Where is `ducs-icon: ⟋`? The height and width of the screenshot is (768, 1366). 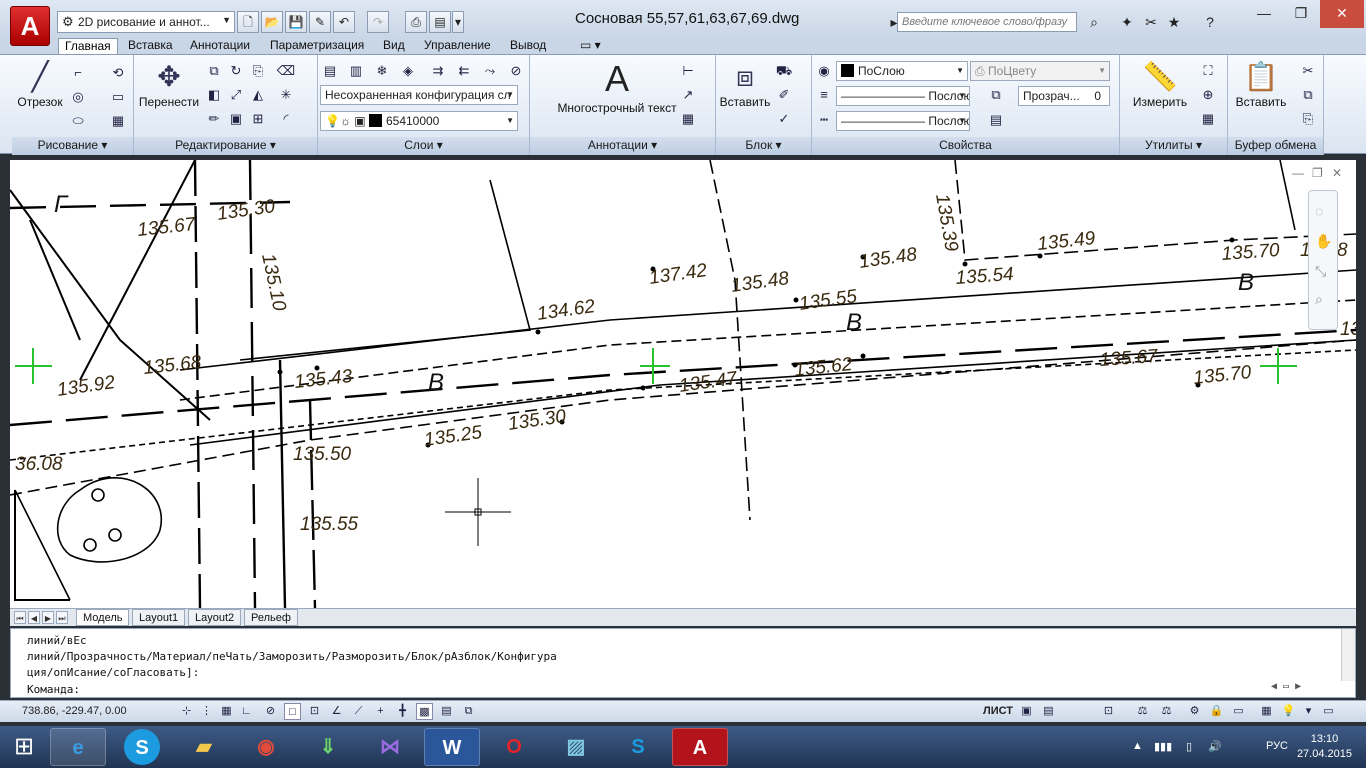
ducs-icon: ⟋ is located at coordinates (358, 711).